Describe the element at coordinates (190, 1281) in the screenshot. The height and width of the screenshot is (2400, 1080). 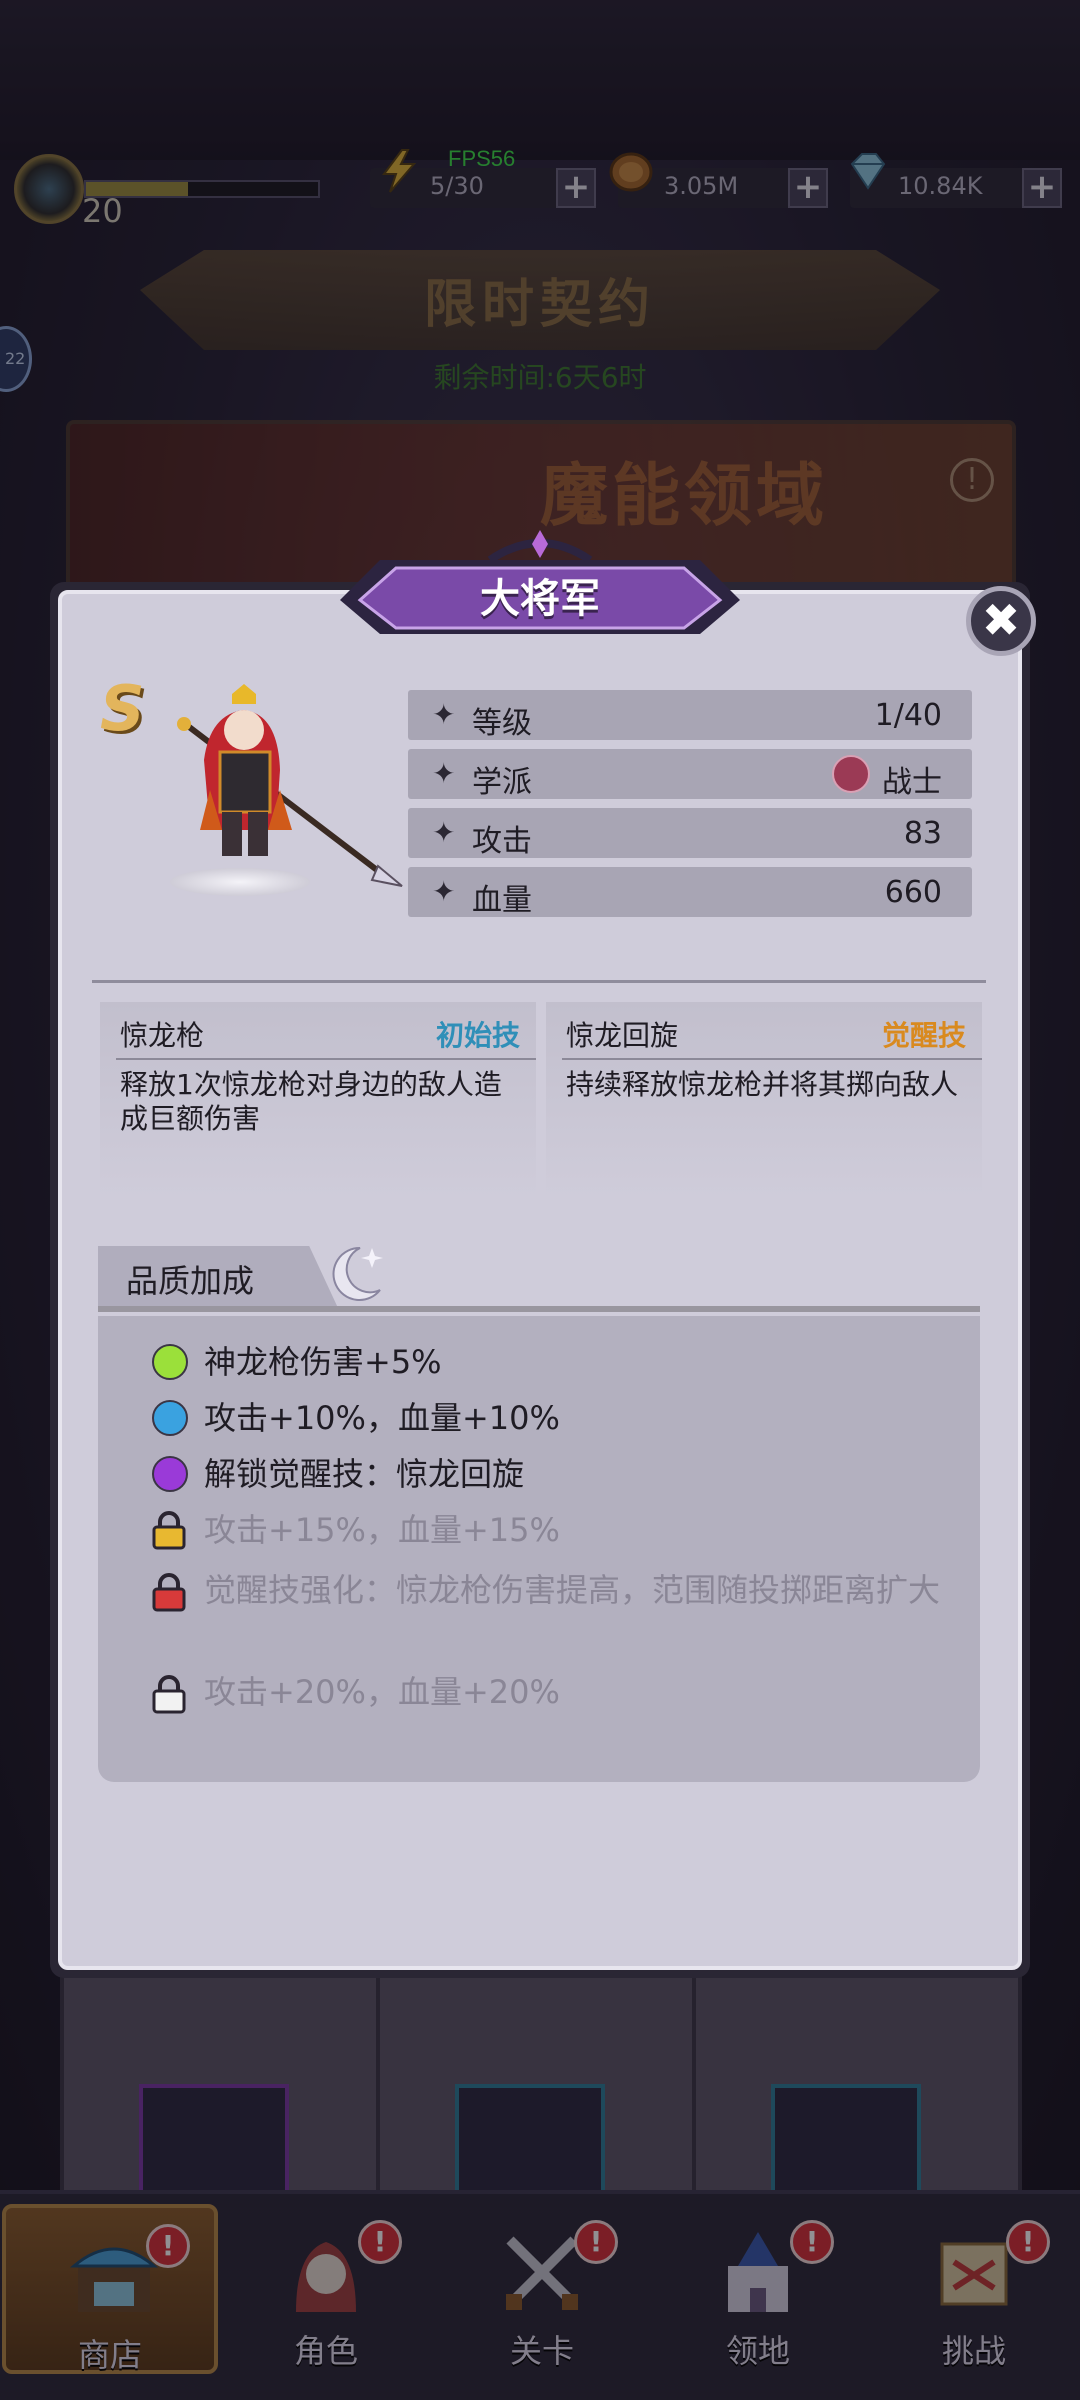
I see `quality-section-title: 品质加成` at that location.